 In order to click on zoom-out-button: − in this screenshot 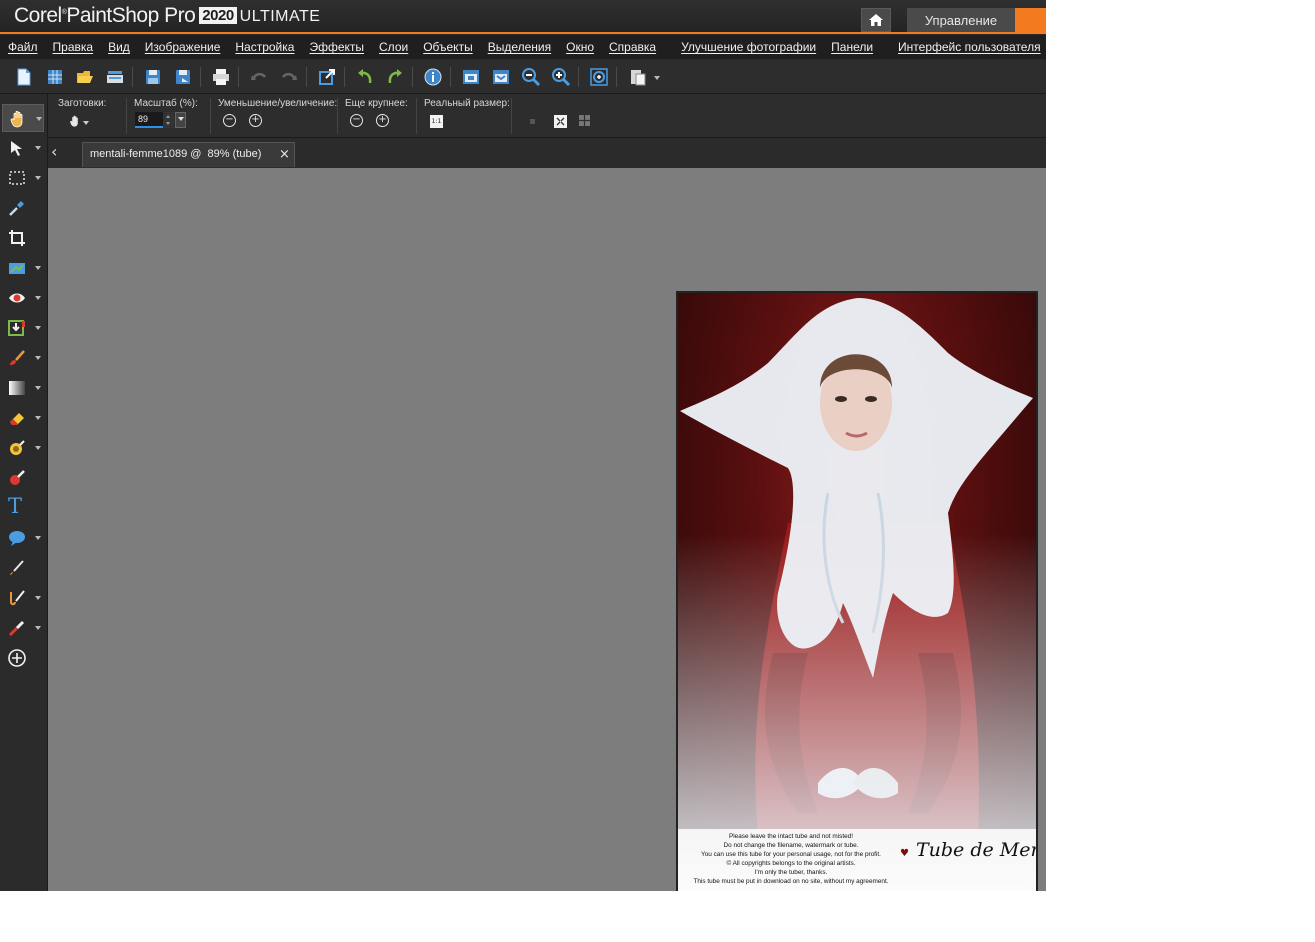, I will do `click(229, 120)`.